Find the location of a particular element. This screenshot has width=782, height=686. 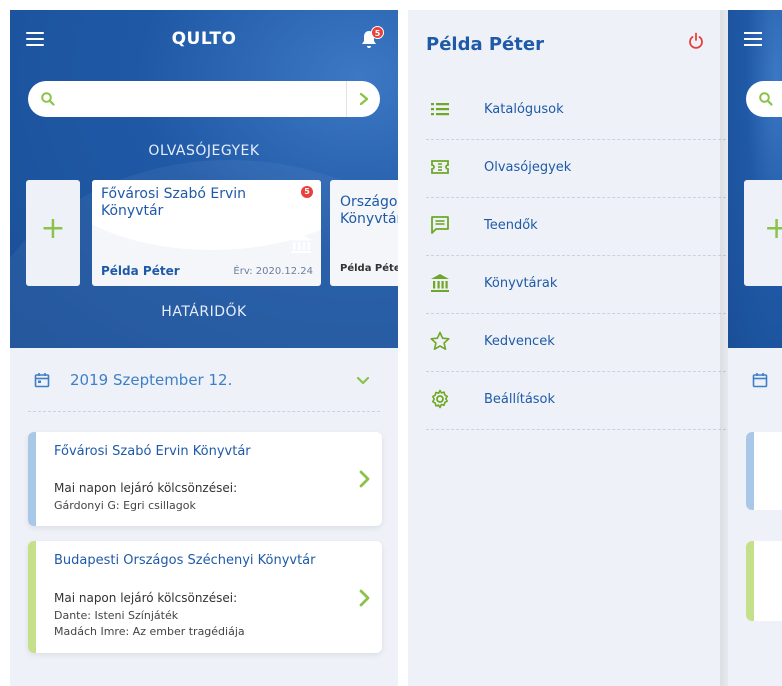

date-label: 2019 Szeptember 12. is located at coordinates (151, 380).